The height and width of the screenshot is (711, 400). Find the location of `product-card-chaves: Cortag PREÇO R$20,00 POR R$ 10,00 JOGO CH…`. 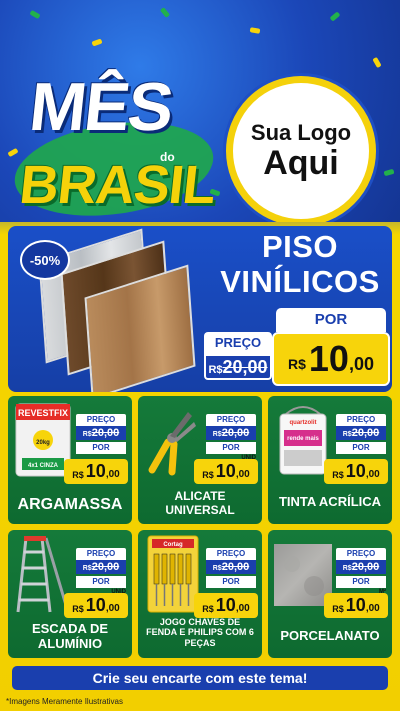

product-card-chaves: Cortag PREÇO R$20,00 POR R$ 10,00 JOGO CH… is located at coordinates (200, 594).